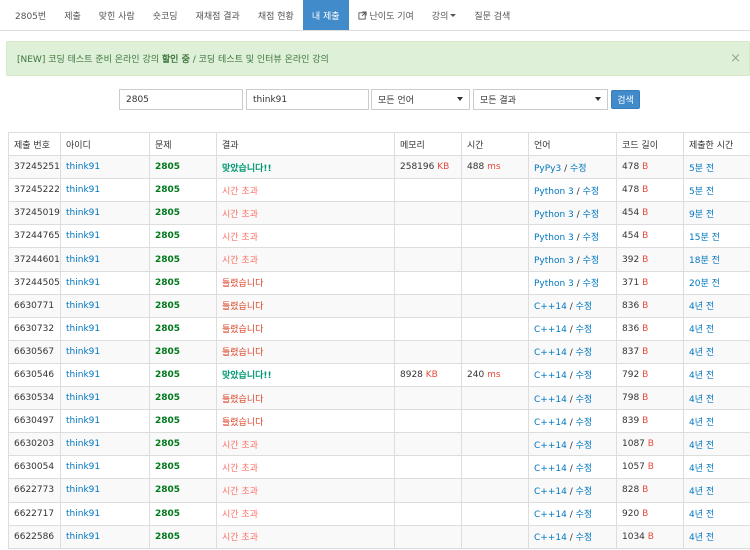  What do you see at coordinates (540, 99) in the screenshot?
I see `result-select: 모든 결과` at bounding box center [540, 99].